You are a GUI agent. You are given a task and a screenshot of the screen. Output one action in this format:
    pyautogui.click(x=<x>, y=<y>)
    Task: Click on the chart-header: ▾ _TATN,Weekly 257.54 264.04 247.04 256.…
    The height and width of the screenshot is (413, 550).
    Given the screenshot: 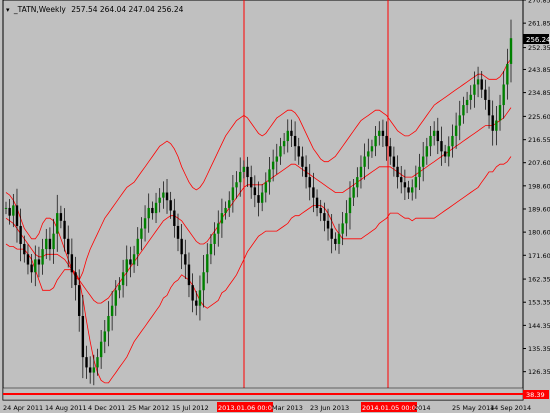 What is the action you would take?
    pyautogui.click(x=95, y=9)
    